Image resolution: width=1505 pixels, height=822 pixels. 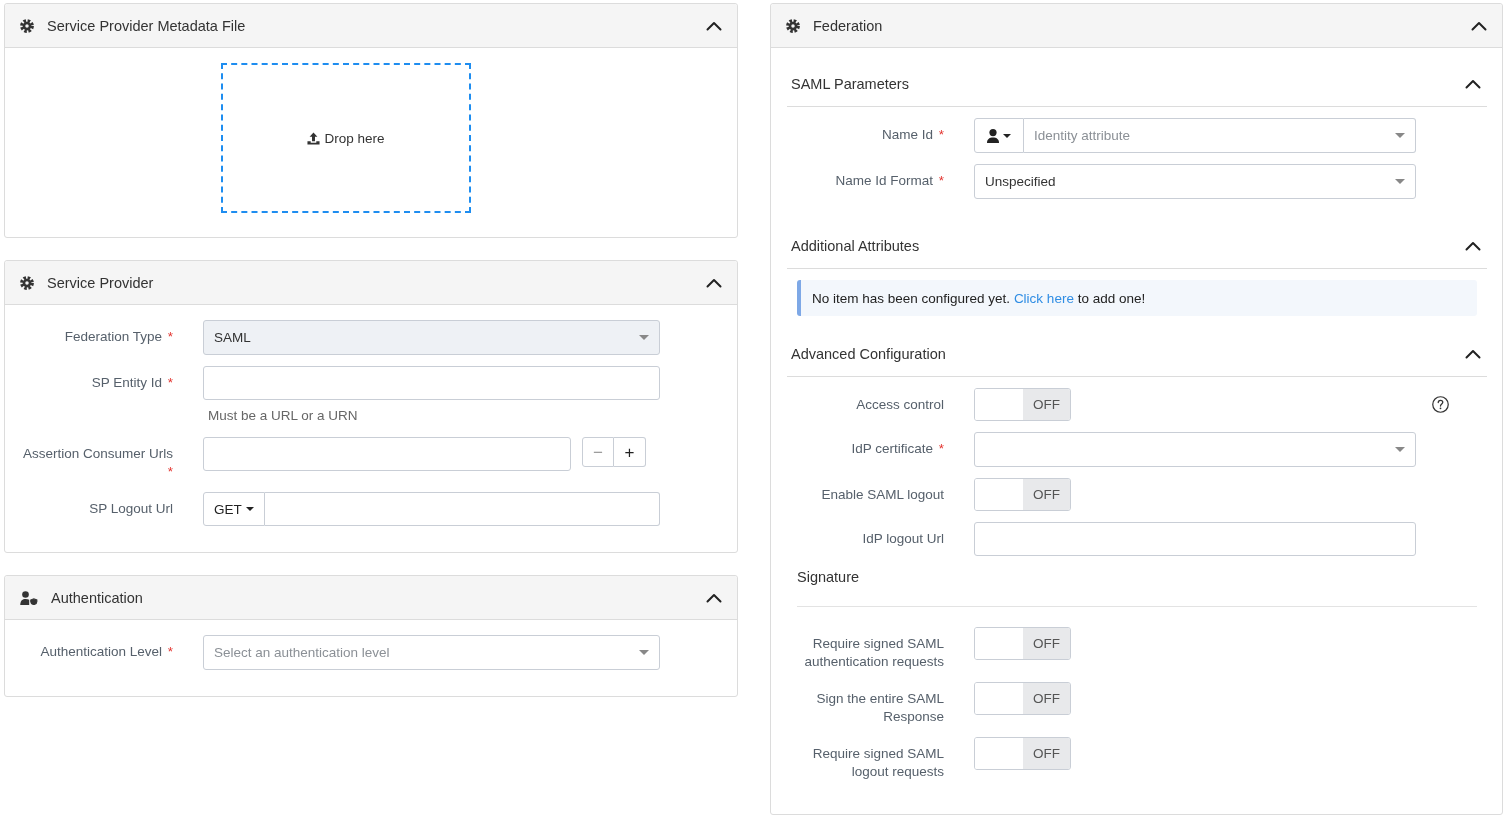 I want to click on attribute-type-button, so click(x=999, y=135).